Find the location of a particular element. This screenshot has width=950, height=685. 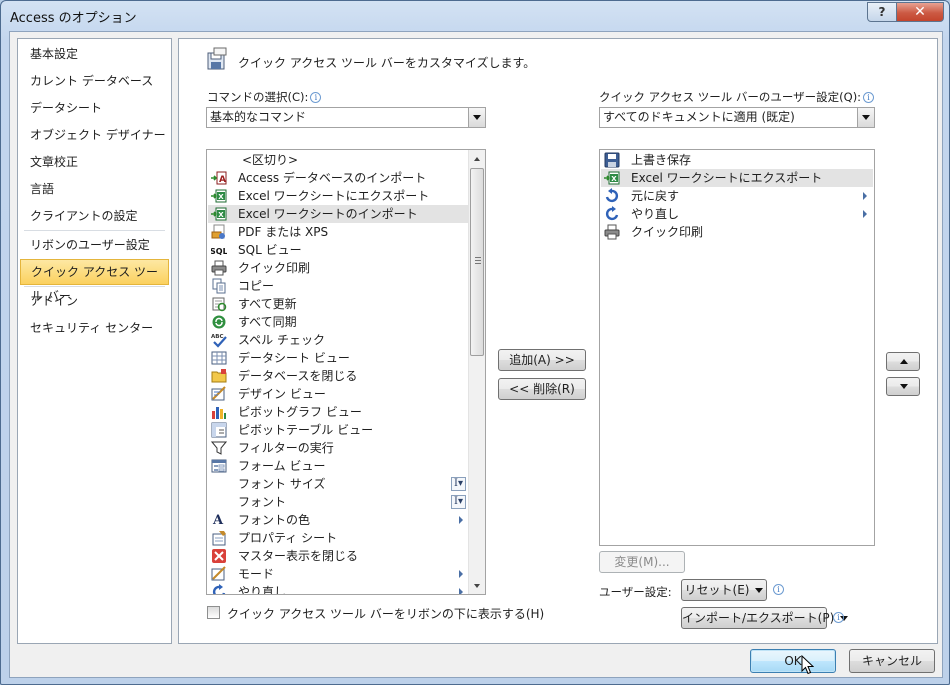

sync-icon is located at coordinates (219, 322).